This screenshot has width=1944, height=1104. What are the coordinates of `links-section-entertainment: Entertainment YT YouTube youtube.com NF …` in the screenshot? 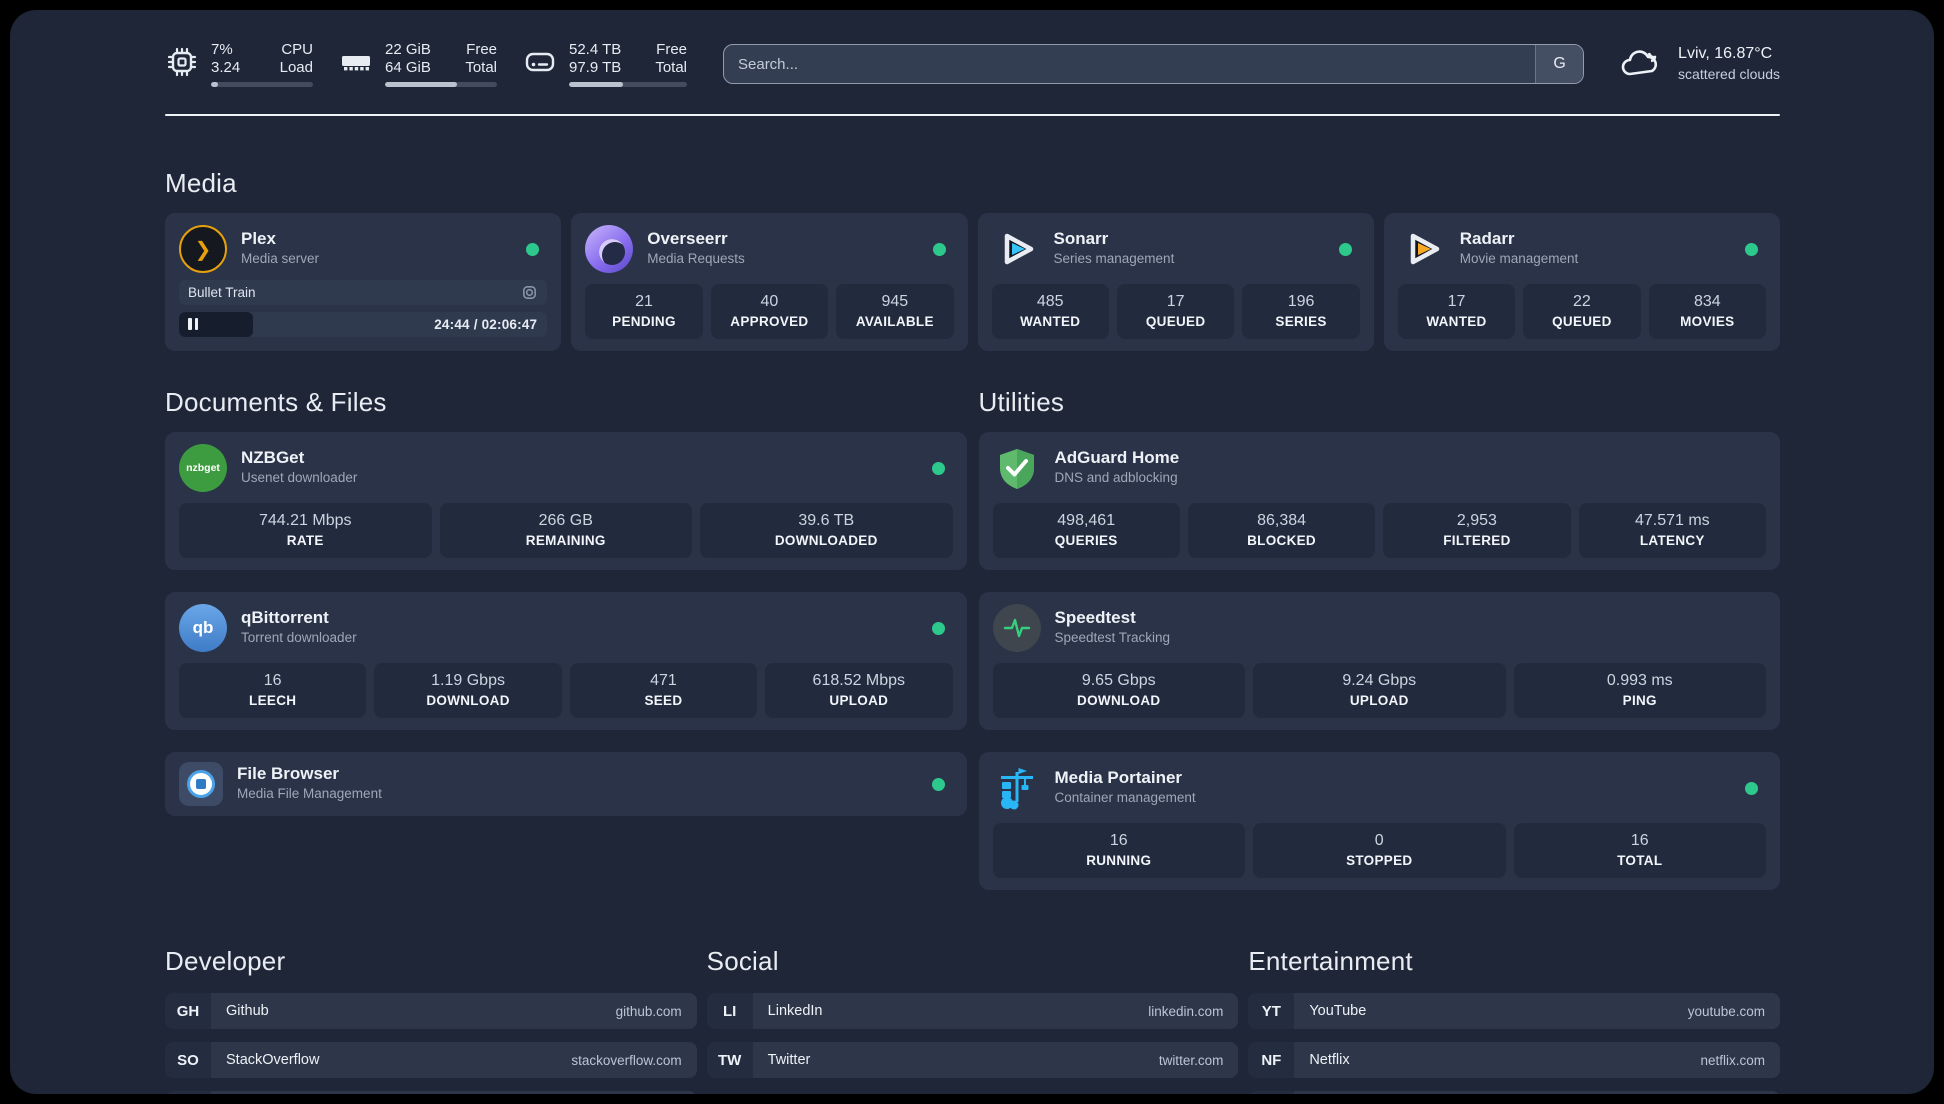 It's located at (1514, 1020).